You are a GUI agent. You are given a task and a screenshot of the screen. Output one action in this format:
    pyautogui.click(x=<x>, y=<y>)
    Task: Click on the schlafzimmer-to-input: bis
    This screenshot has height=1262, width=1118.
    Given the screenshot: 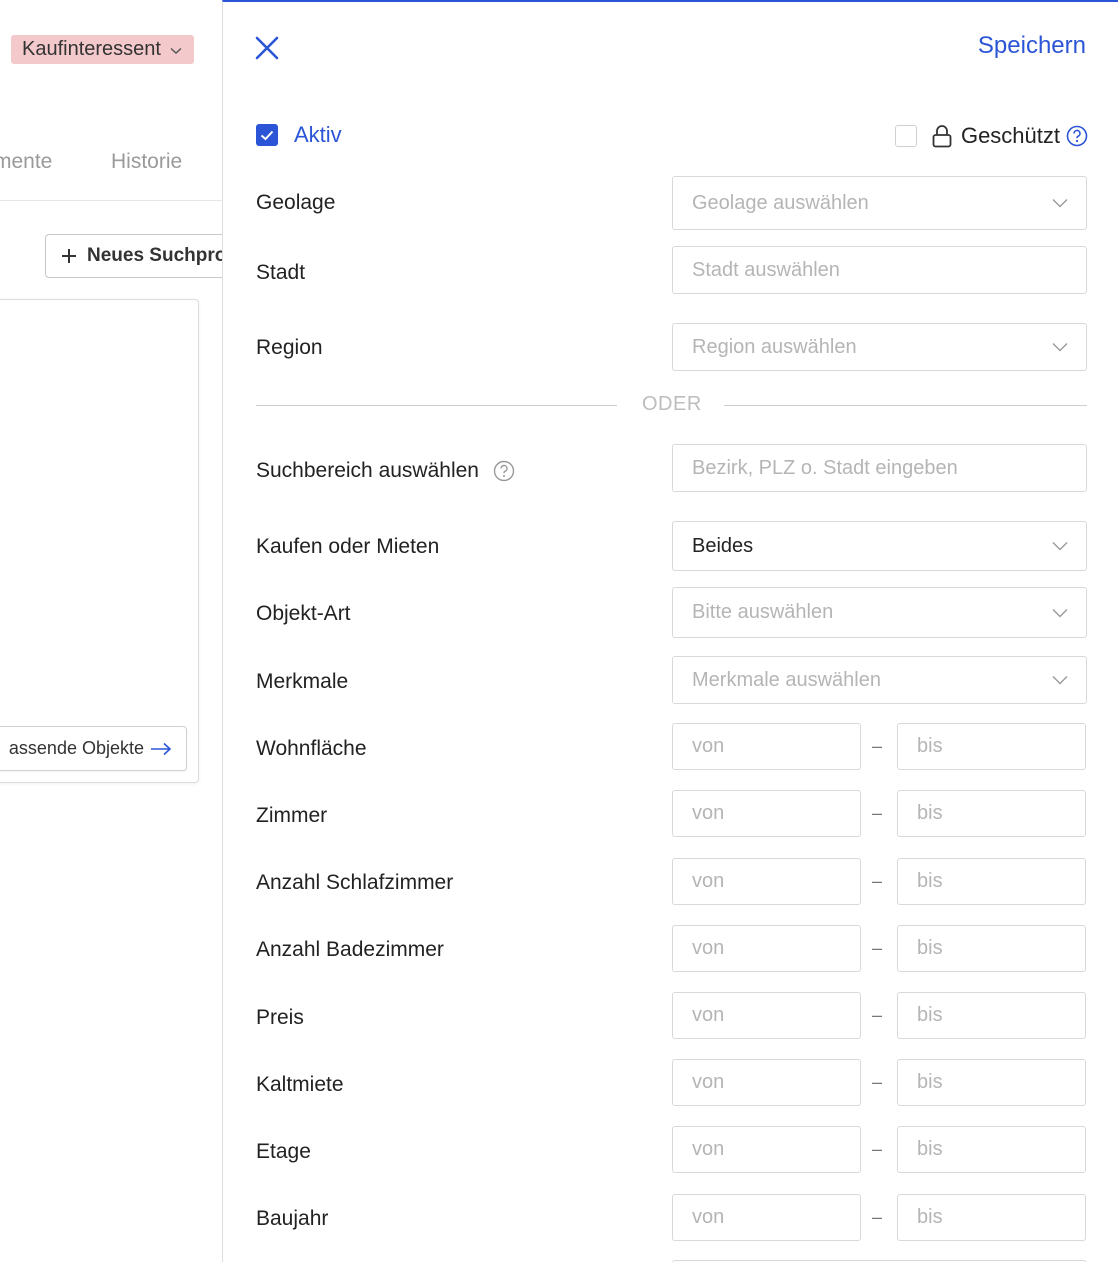 What is the action you would take?
    pyautogui.click(x=991, y=881)
    